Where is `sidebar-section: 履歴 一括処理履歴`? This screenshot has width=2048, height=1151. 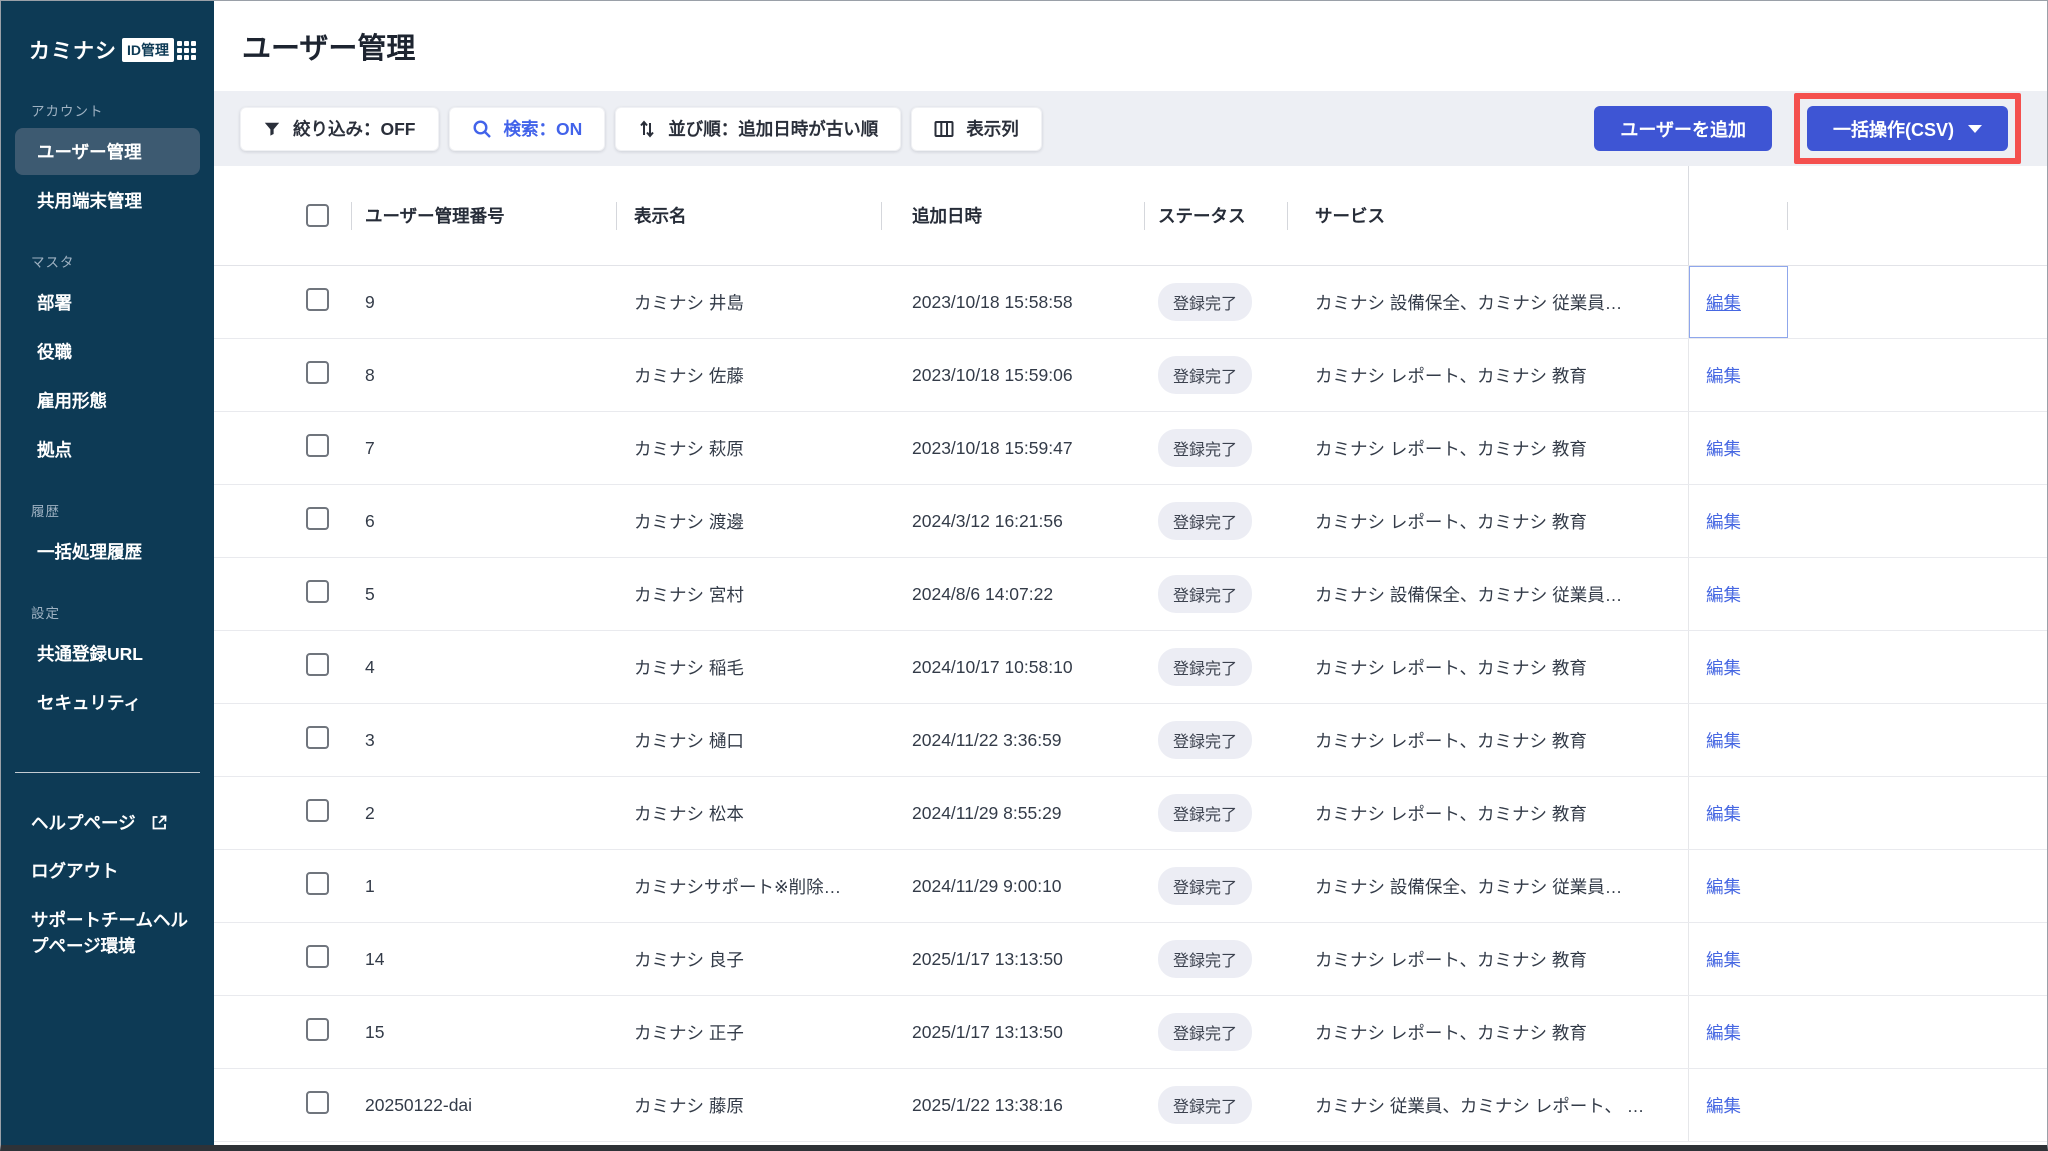 sidebar-section: 履歴 一括処理履歴 is located at coordinates (107, 537).